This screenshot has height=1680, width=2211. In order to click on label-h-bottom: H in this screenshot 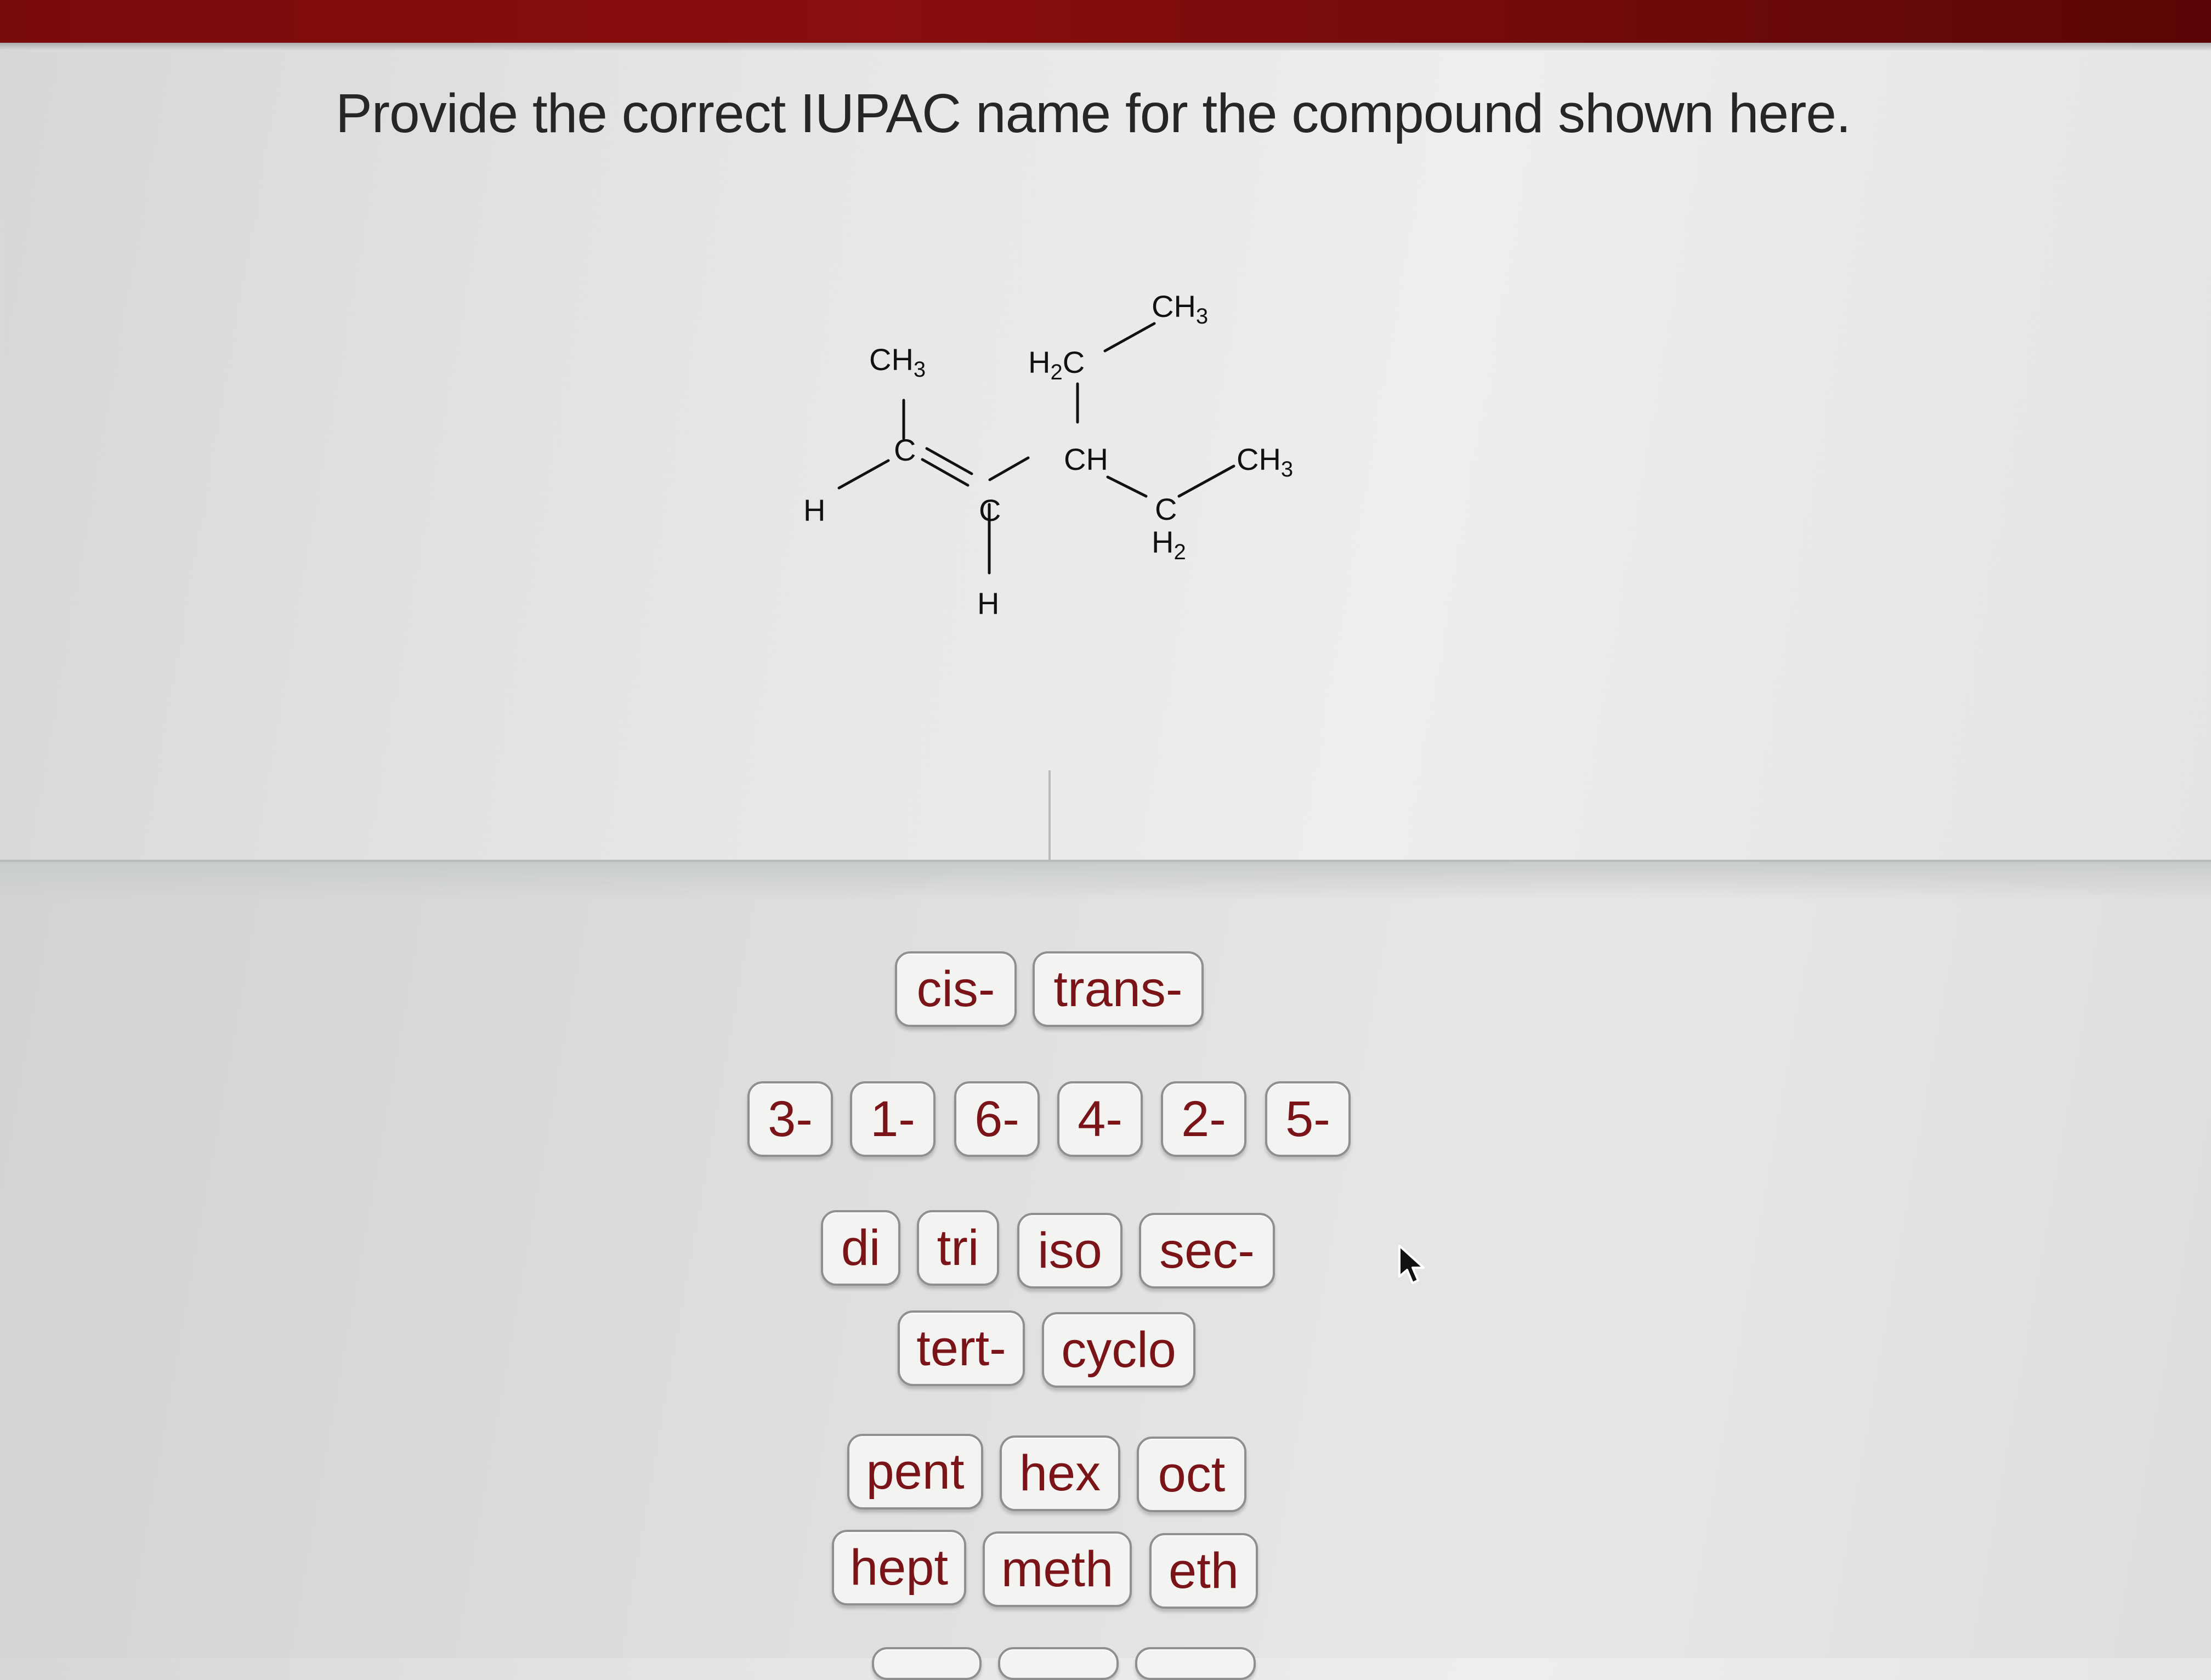, I will do `click(988, 603)`.